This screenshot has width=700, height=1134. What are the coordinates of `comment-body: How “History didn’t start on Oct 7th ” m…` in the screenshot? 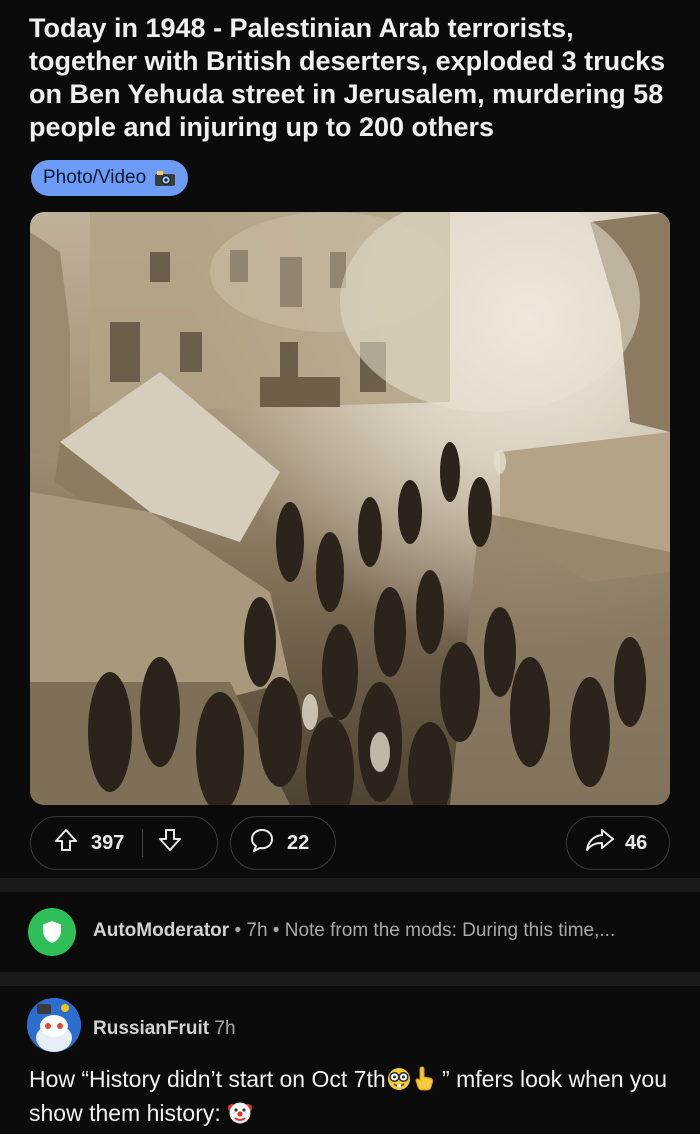 It's located at (349, 1098).